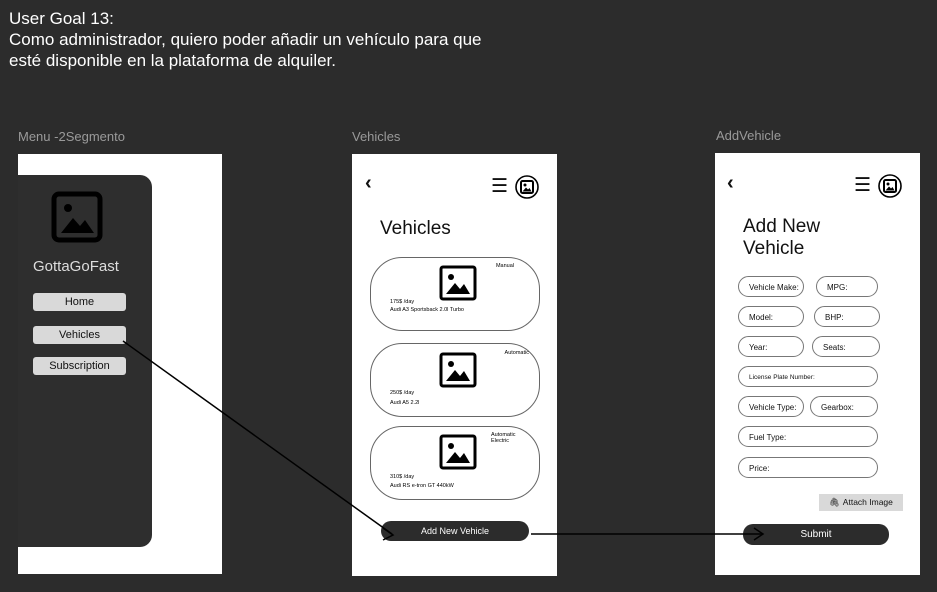  Describe the element at coordinates (402, 393) in the screenshot. I see `vehicle-price: 250$ /day` at that location.